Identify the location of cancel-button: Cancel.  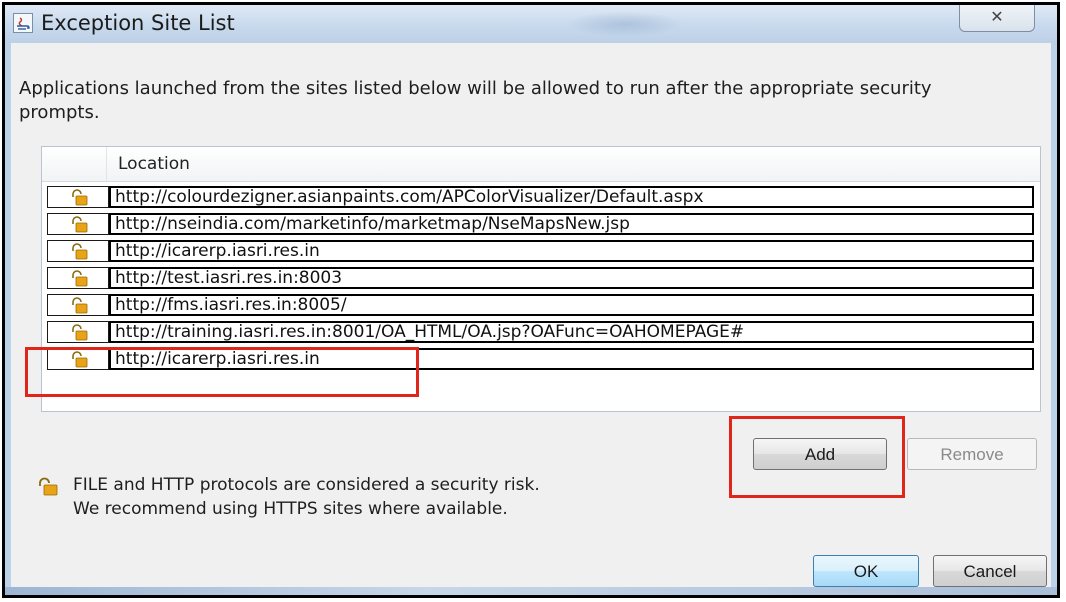
(990, 571).